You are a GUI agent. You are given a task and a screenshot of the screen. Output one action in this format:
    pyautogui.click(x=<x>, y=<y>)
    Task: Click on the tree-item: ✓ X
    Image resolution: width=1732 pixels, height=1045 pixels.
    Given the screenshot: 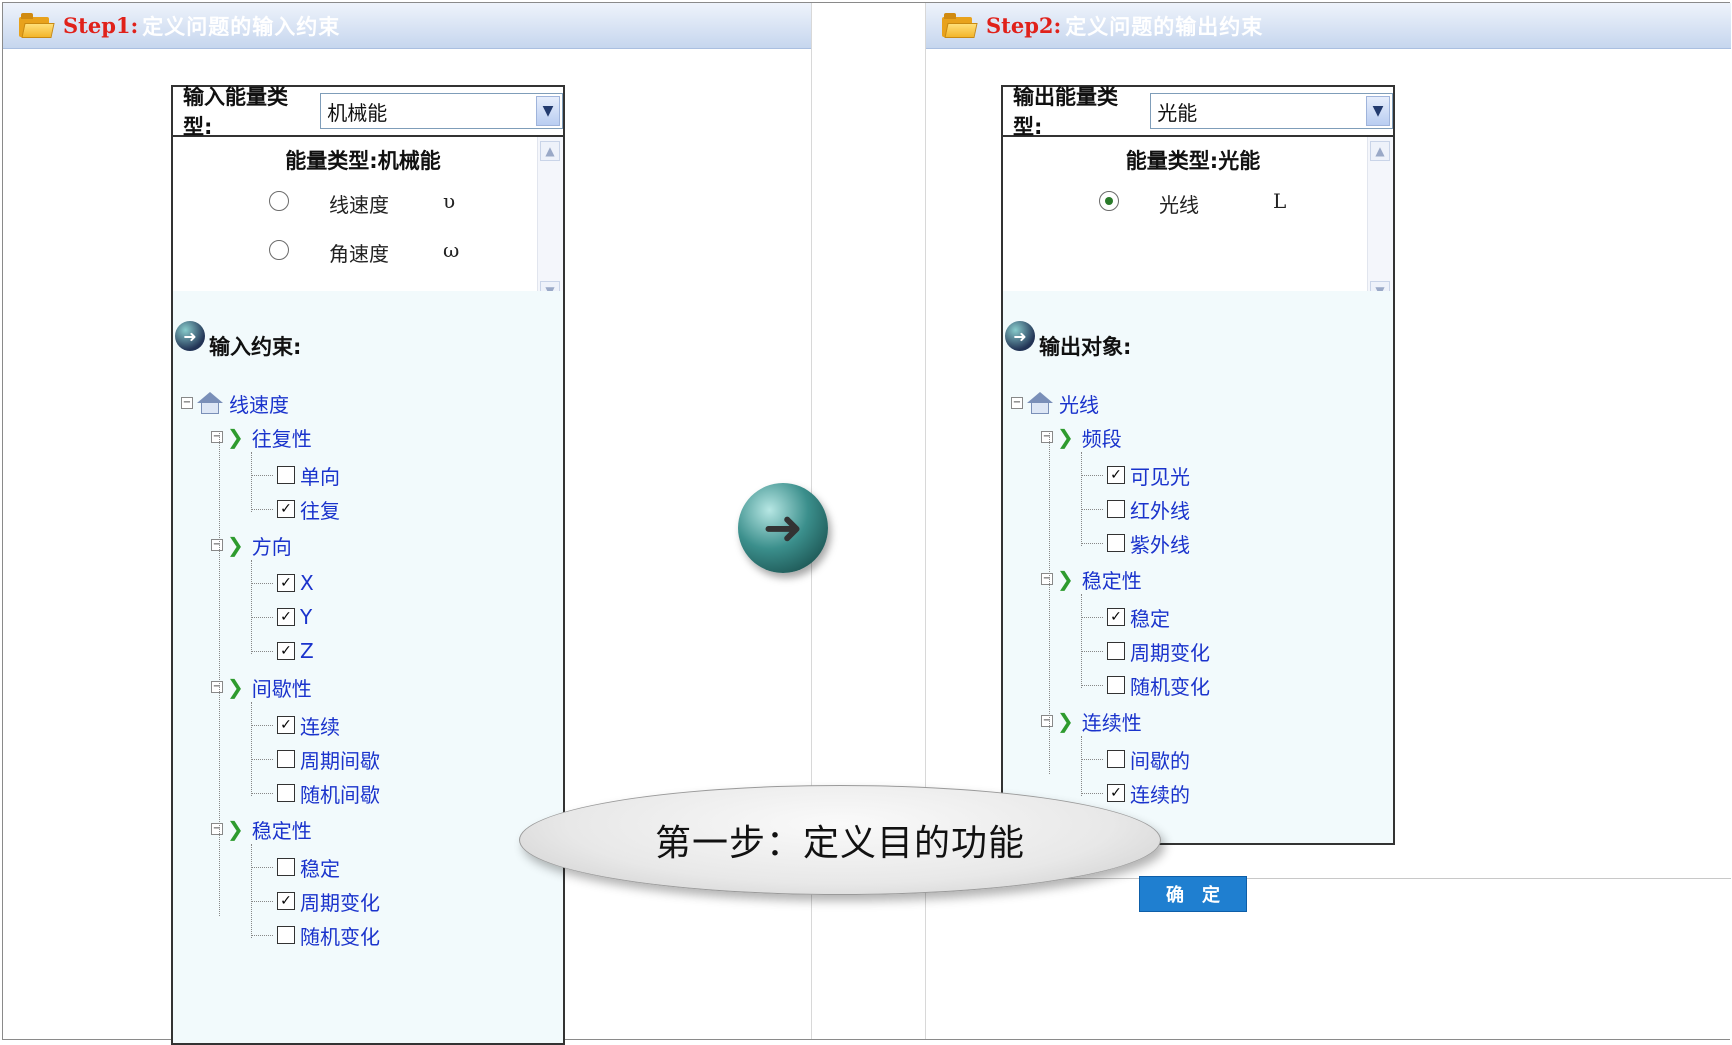 What is the action you would take?
    pyautogui.click(x=282, y=583)
    